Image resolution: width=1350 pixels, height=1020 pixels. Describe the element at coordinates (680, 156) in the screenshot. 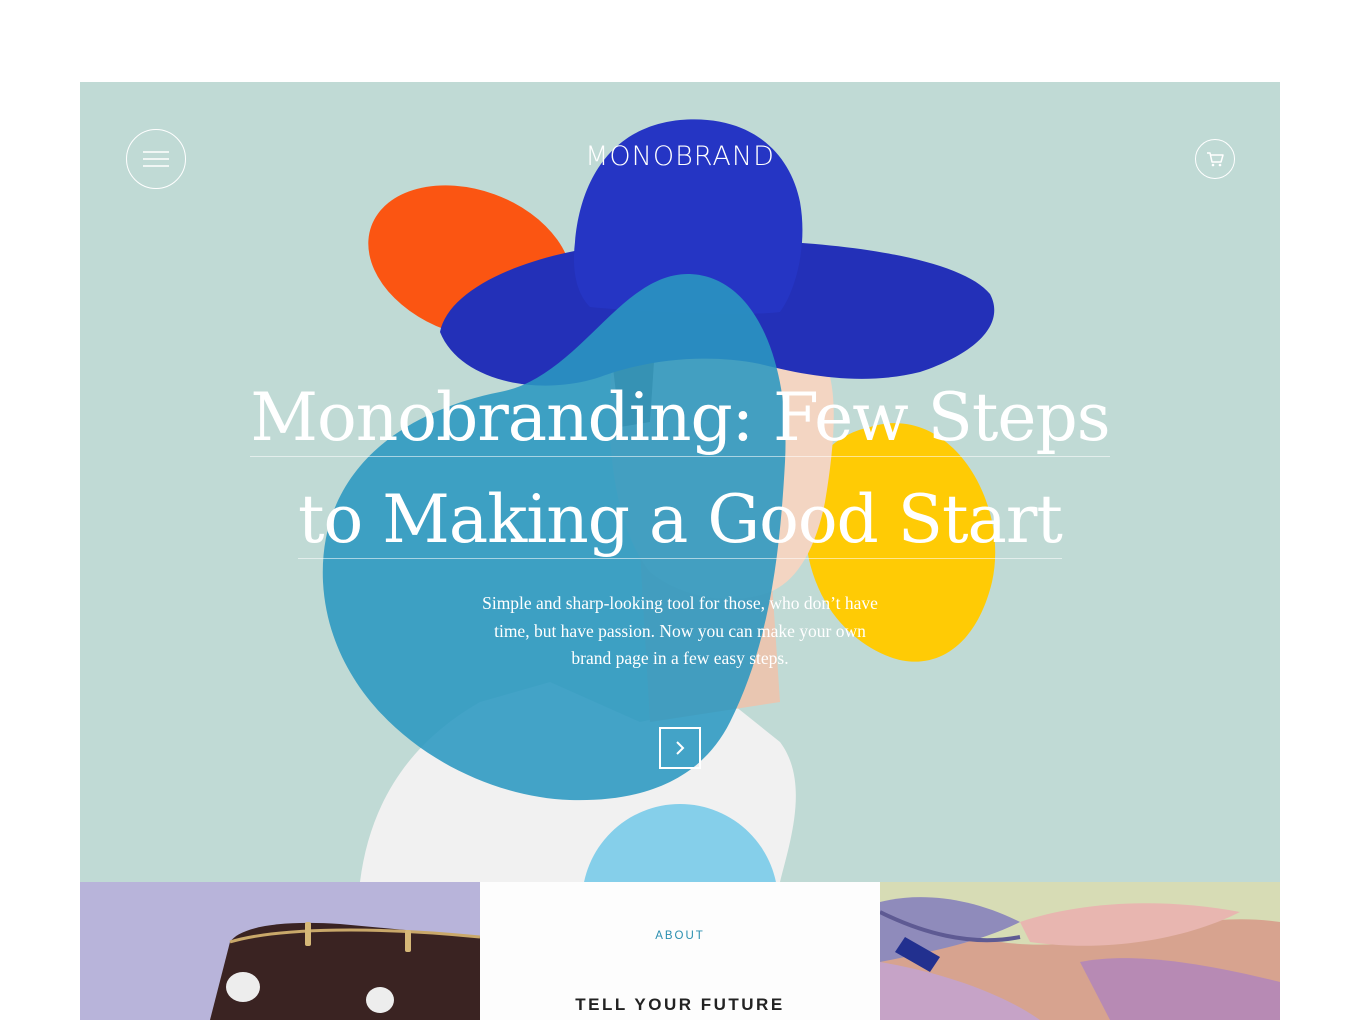

I see `brand-logo: MONOBRAND` at that location.